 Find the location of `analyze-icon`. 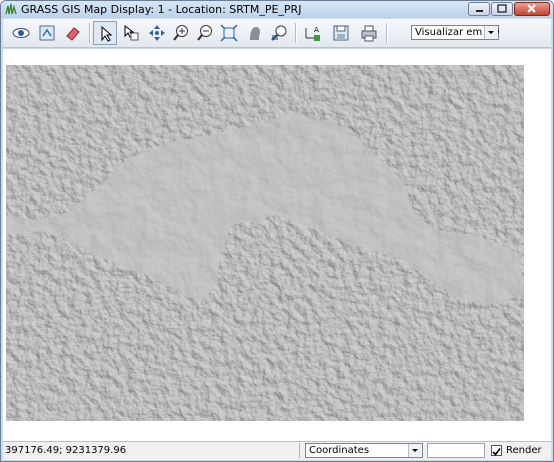

analyze-icon is located at coordinates (279, 33).